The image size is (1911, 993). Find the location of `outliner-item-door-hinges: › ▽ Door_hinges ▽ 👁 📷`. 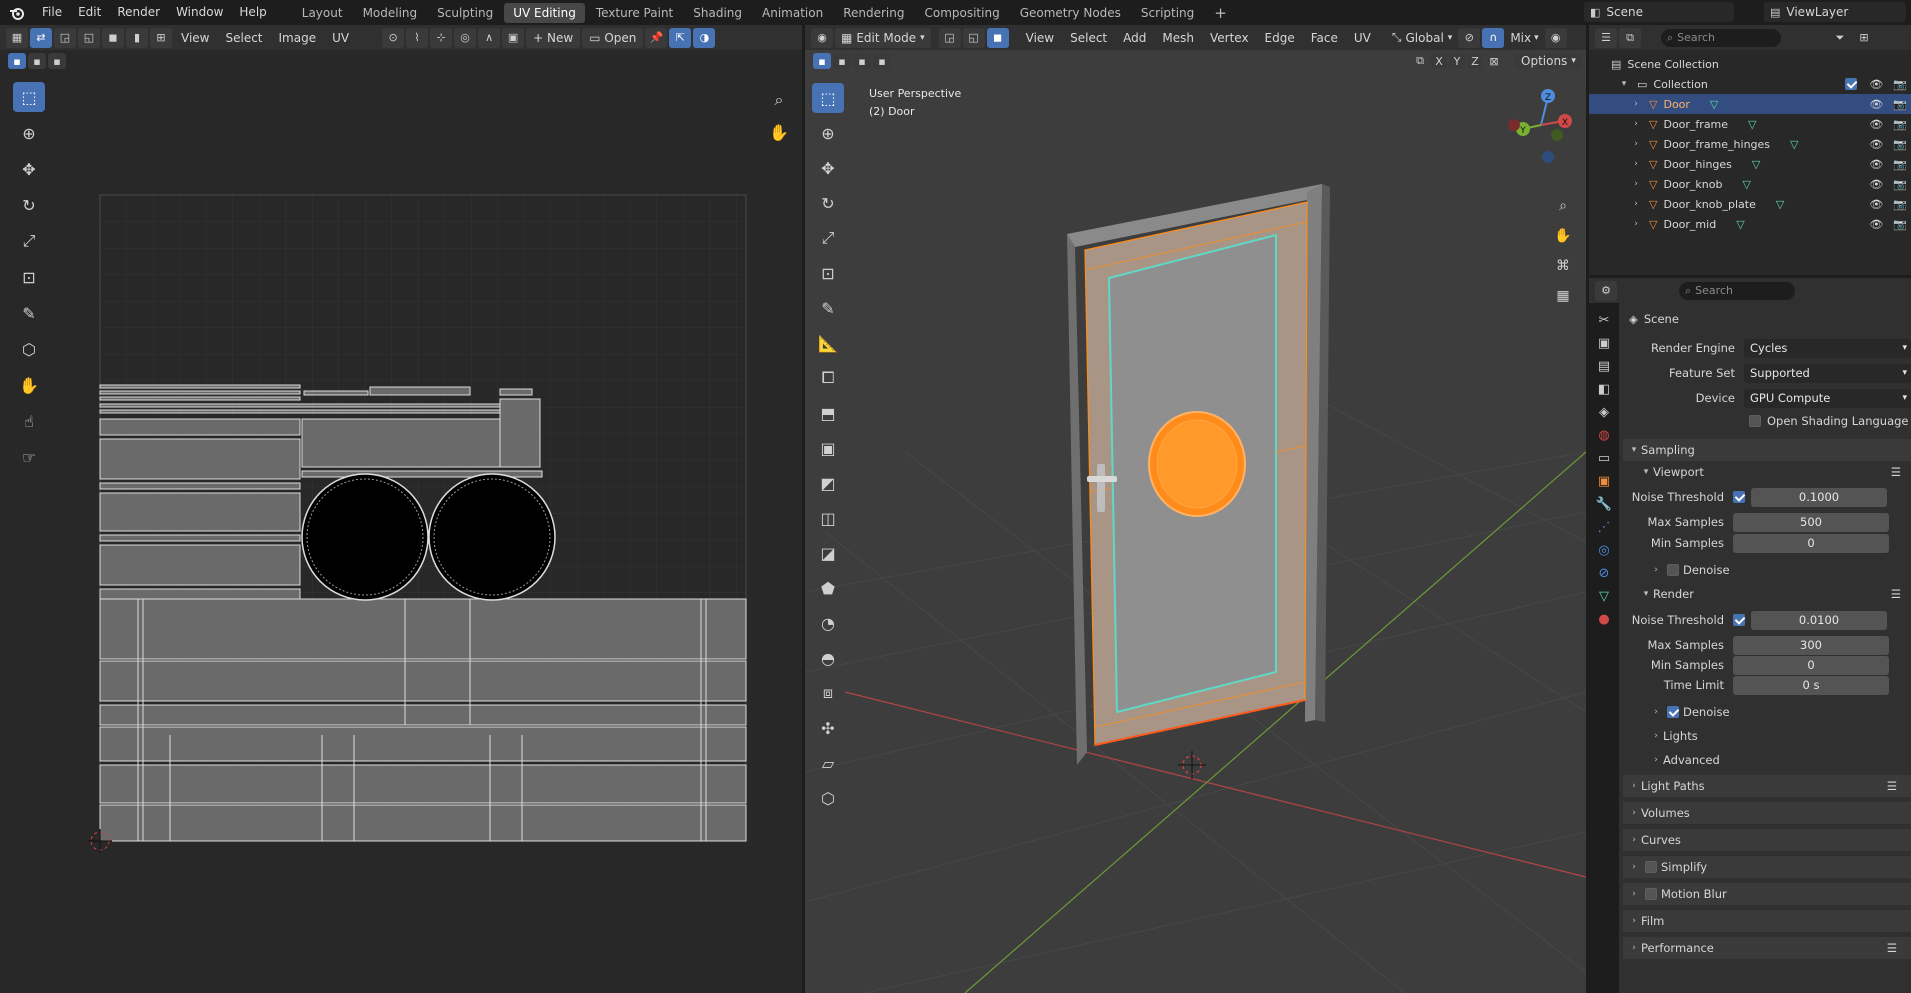

outliner-item-door-hinges: › ▽ Door_hinges ▽ 👁 📷 is located at coordinates (1750, 164).